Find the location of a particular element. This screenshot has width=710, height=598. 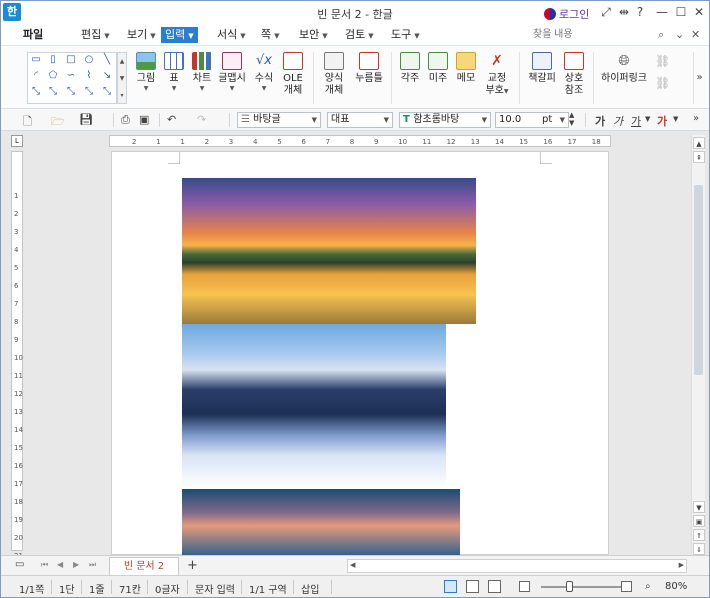

insert-field-button: 누름틀 is located at coordinates (369, 68).